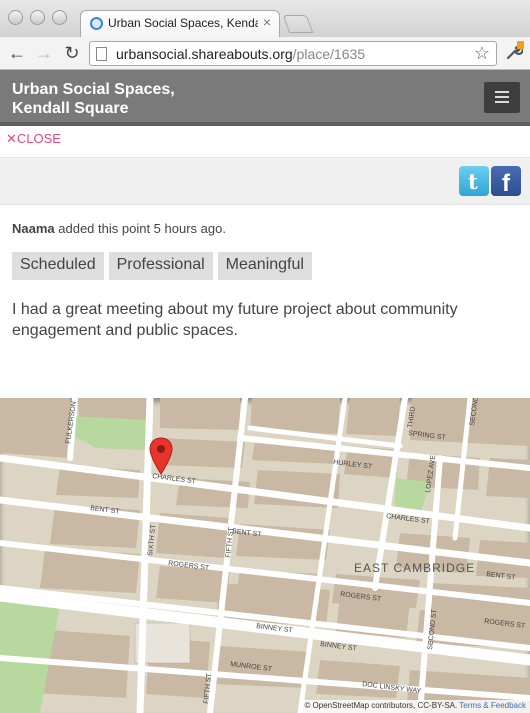 Image resolution: width=530 pixels, height=713 pixels. I want to click on url-host: urbansocial.shareabouts.org, so click(204, 54).